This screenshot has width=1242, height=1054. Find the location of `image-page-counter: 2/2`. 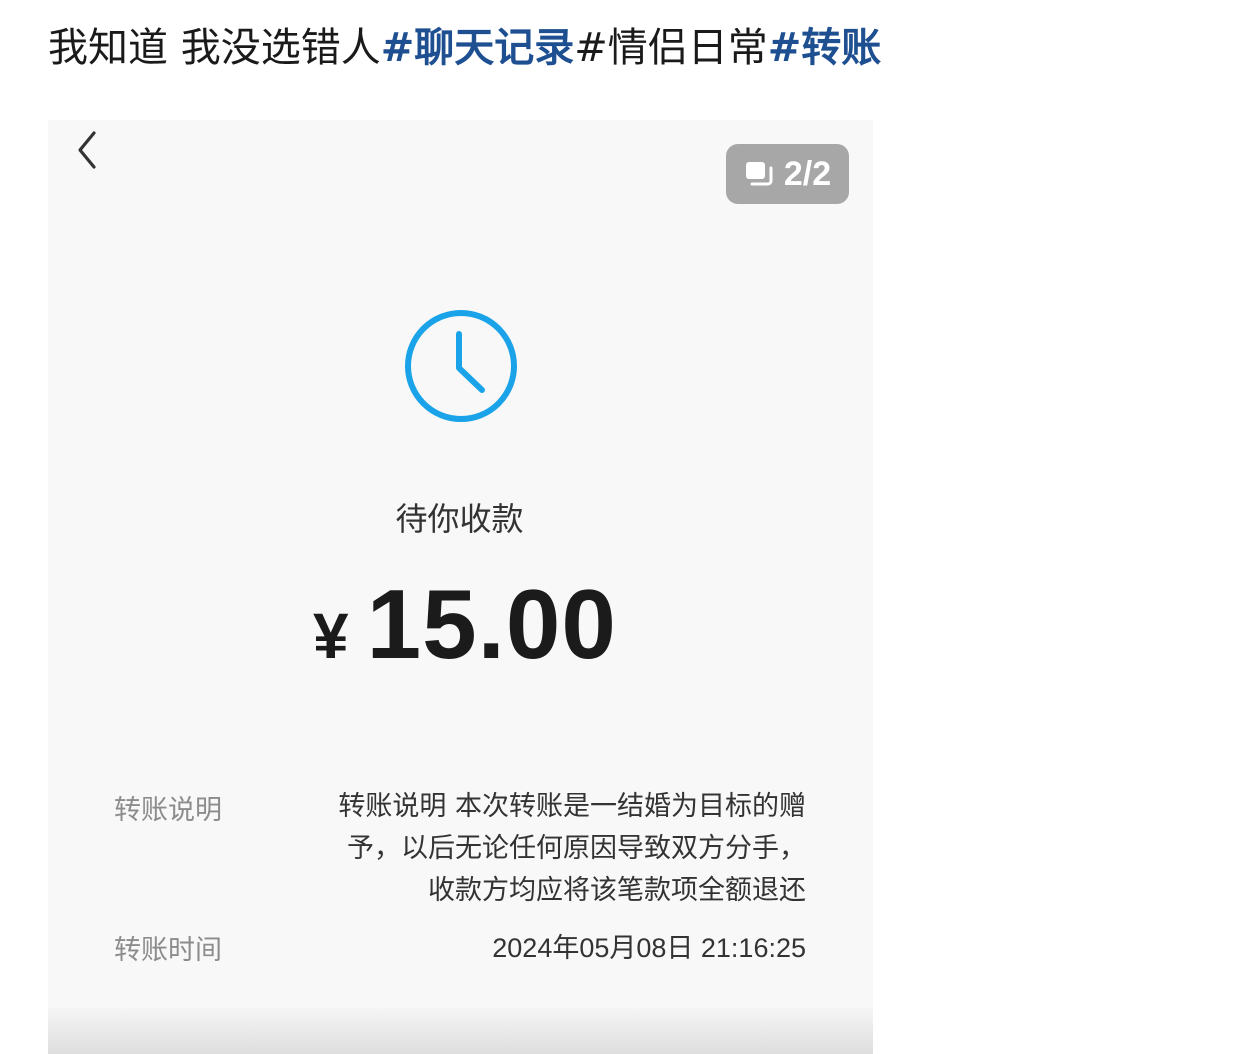

image-page-counter: 2/2 is located at coordinates (787, 174).